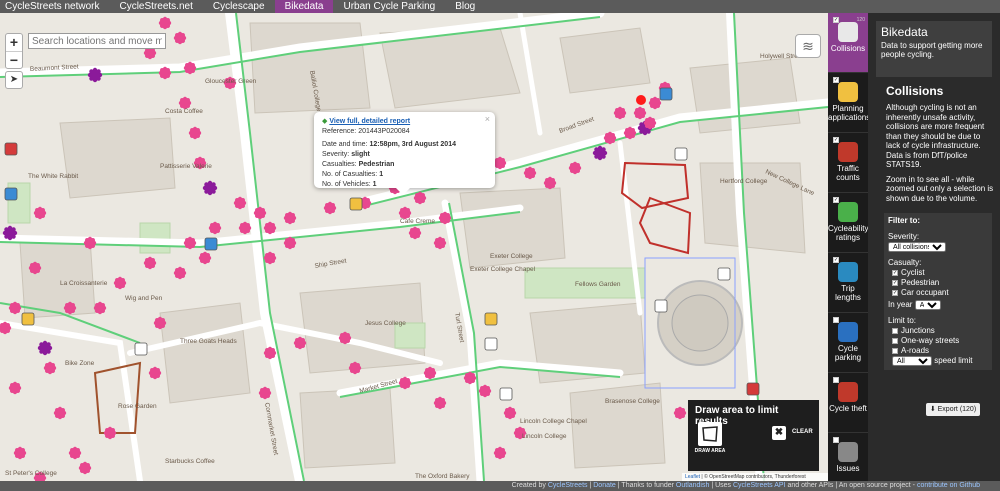 The width and height of the screenshot is (1000, 491). I want to click on polygon-draw-icon, so click(710, 434).